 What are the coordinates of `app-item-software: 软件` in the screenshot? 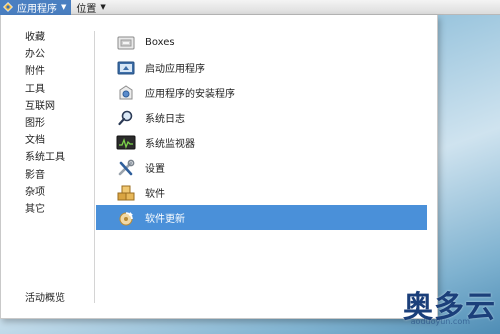 It's located at (261, 192).